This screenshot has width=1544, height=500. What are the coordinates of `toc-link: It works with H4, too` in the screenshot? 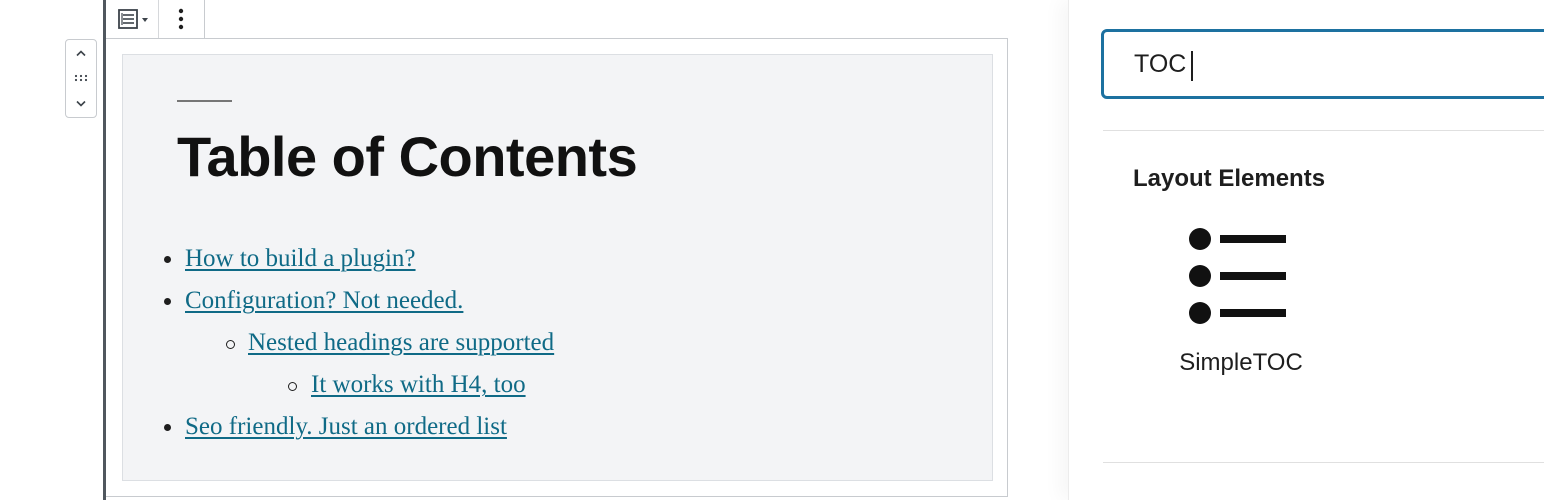 It's located at (418, 384).